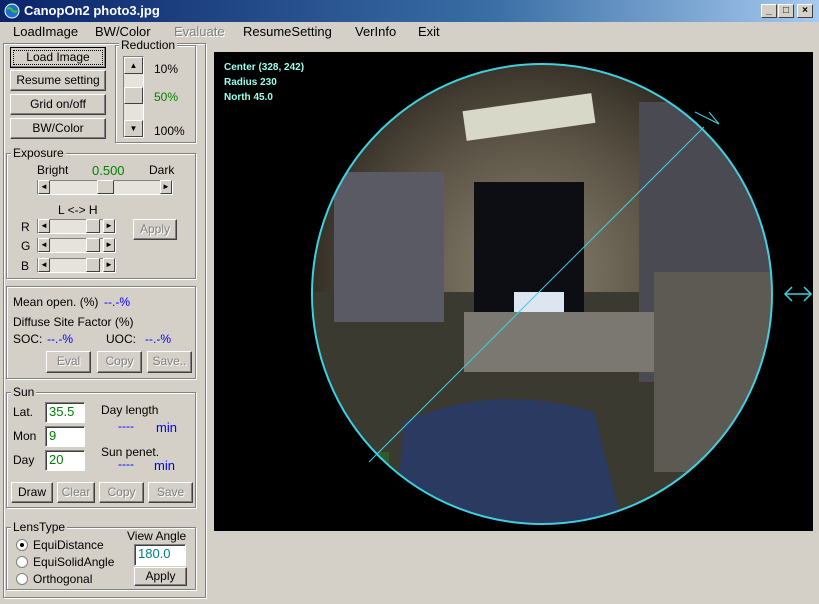 This screenshot has height=604, width=819. I want to click on uoc-value: --.-%, so click(158, 339).